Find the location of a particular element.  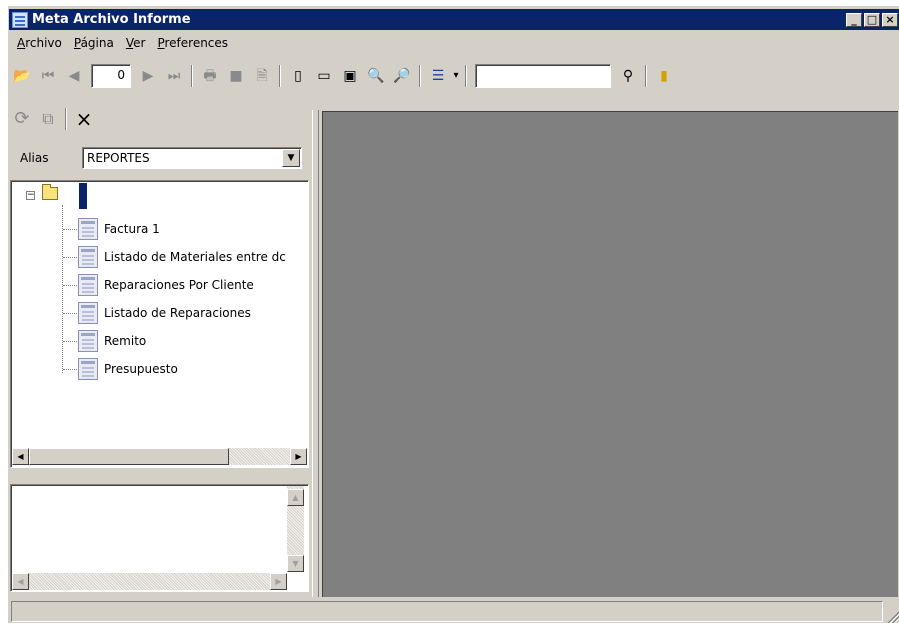

page-number-input: 0 is located at coordinates (111, 76).